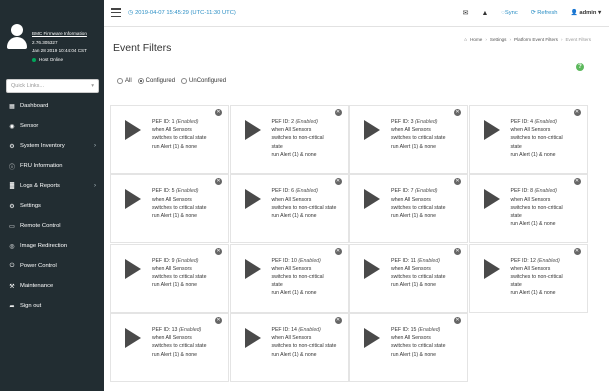  What do you see at coordinates (586, 13) in the screenshot?
I see `user-menu: 👤 admin ▾` at bounding box center [586, 13].